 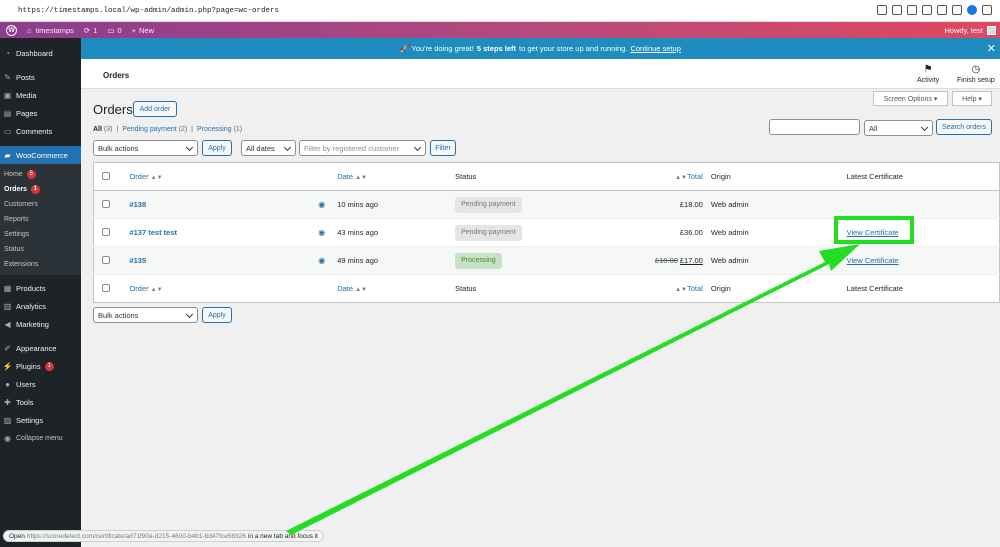 What do you see at coordinates (29, 30) in the screenshot?
I see `home-icon: ⌂` at bounding box center [29, 30].